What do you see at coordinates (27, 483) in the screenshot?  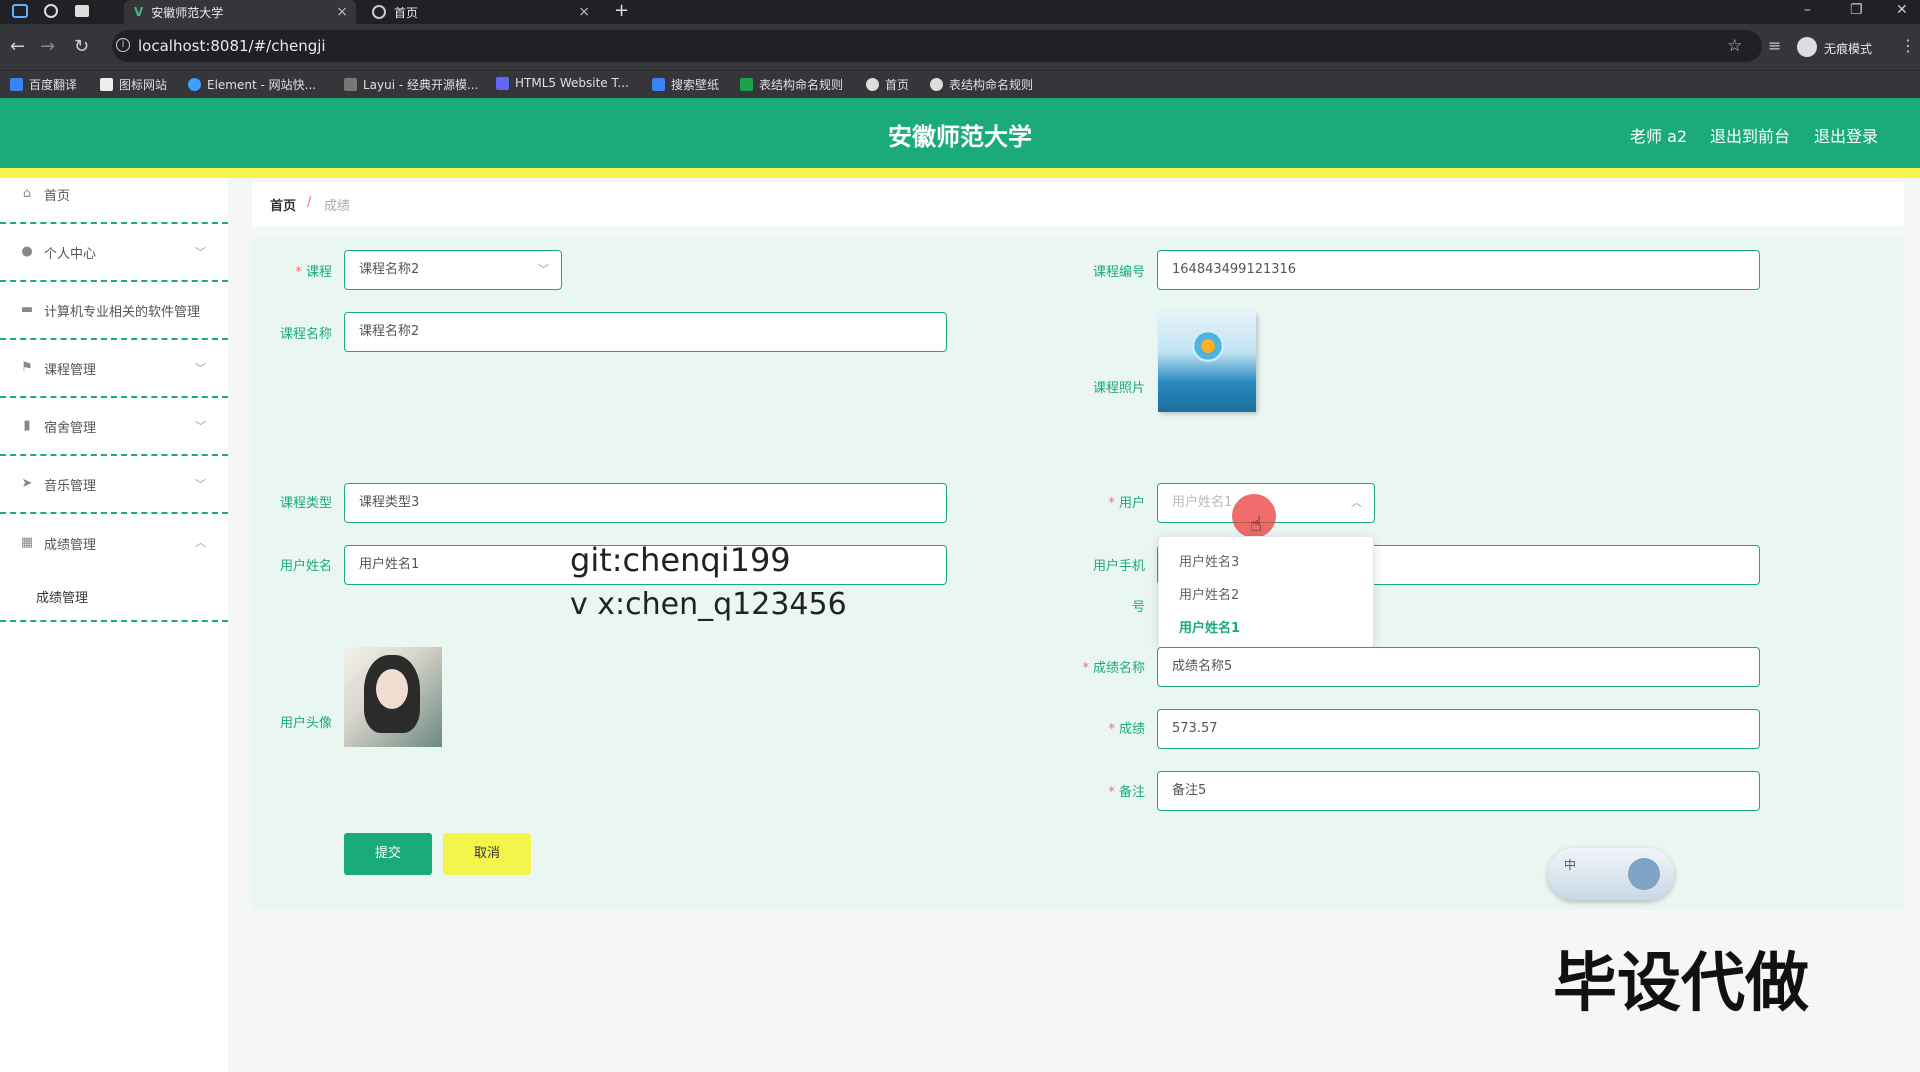 I see `send-icon: ➤` at bounding box center [27, 483].